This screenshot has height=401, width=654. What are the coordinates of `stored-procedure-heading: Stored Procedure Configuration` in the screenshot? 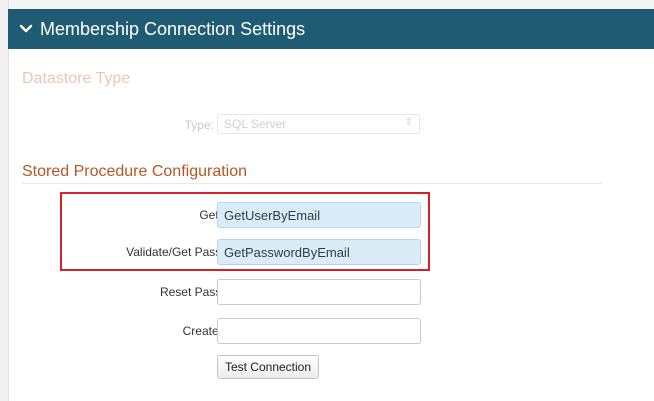 It's located at (135, 171).